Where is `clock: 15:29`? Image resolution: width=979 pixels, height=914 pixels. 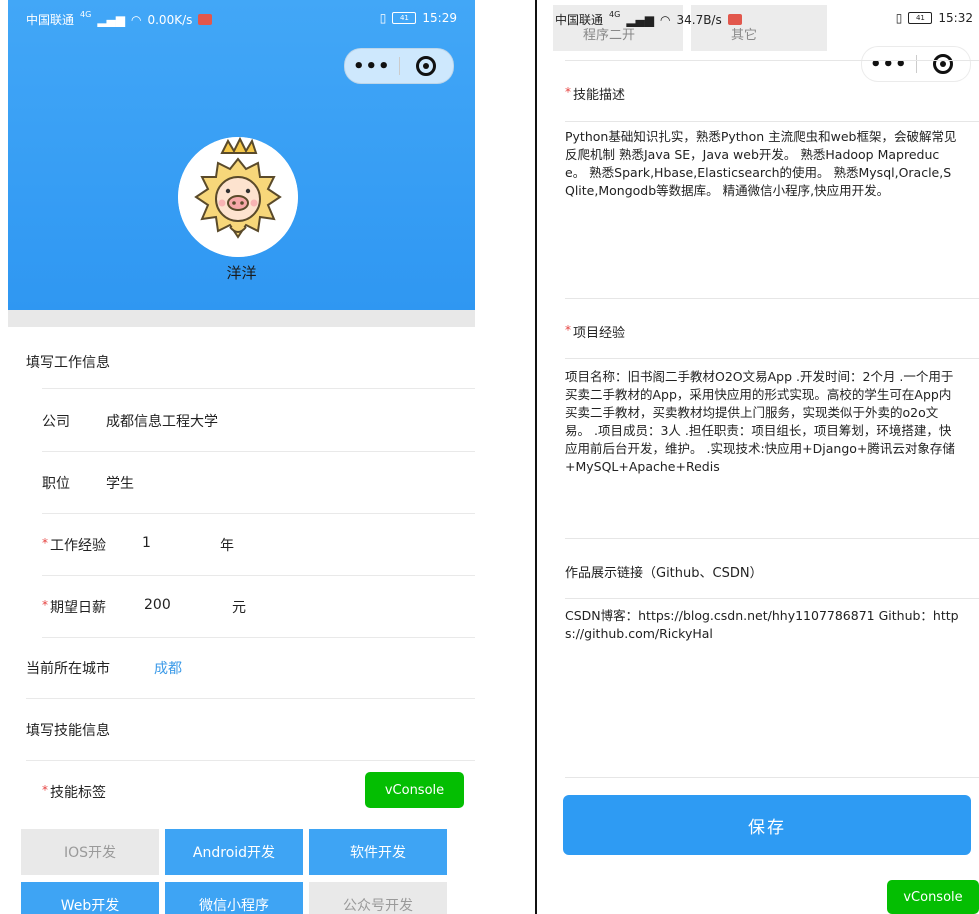 clock: 15:29 is located at coordinates (439, 18).